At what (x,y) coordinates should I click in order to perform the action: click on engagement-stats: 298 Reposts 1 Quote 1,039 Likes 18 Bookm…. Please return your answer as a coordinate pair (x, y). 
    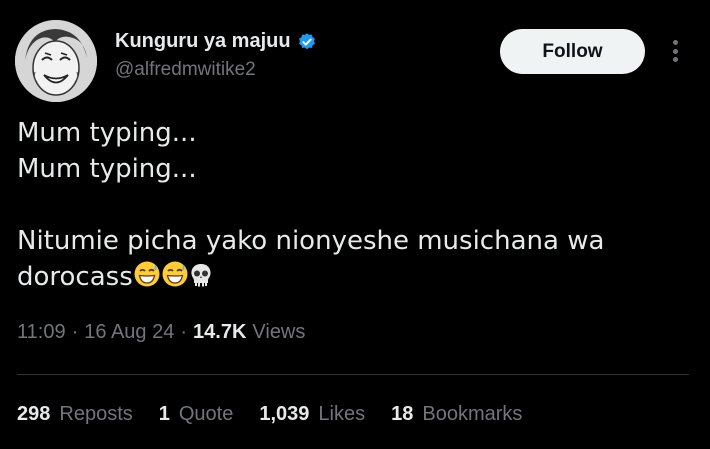
    Looking at the image, I should click on (282, 414).